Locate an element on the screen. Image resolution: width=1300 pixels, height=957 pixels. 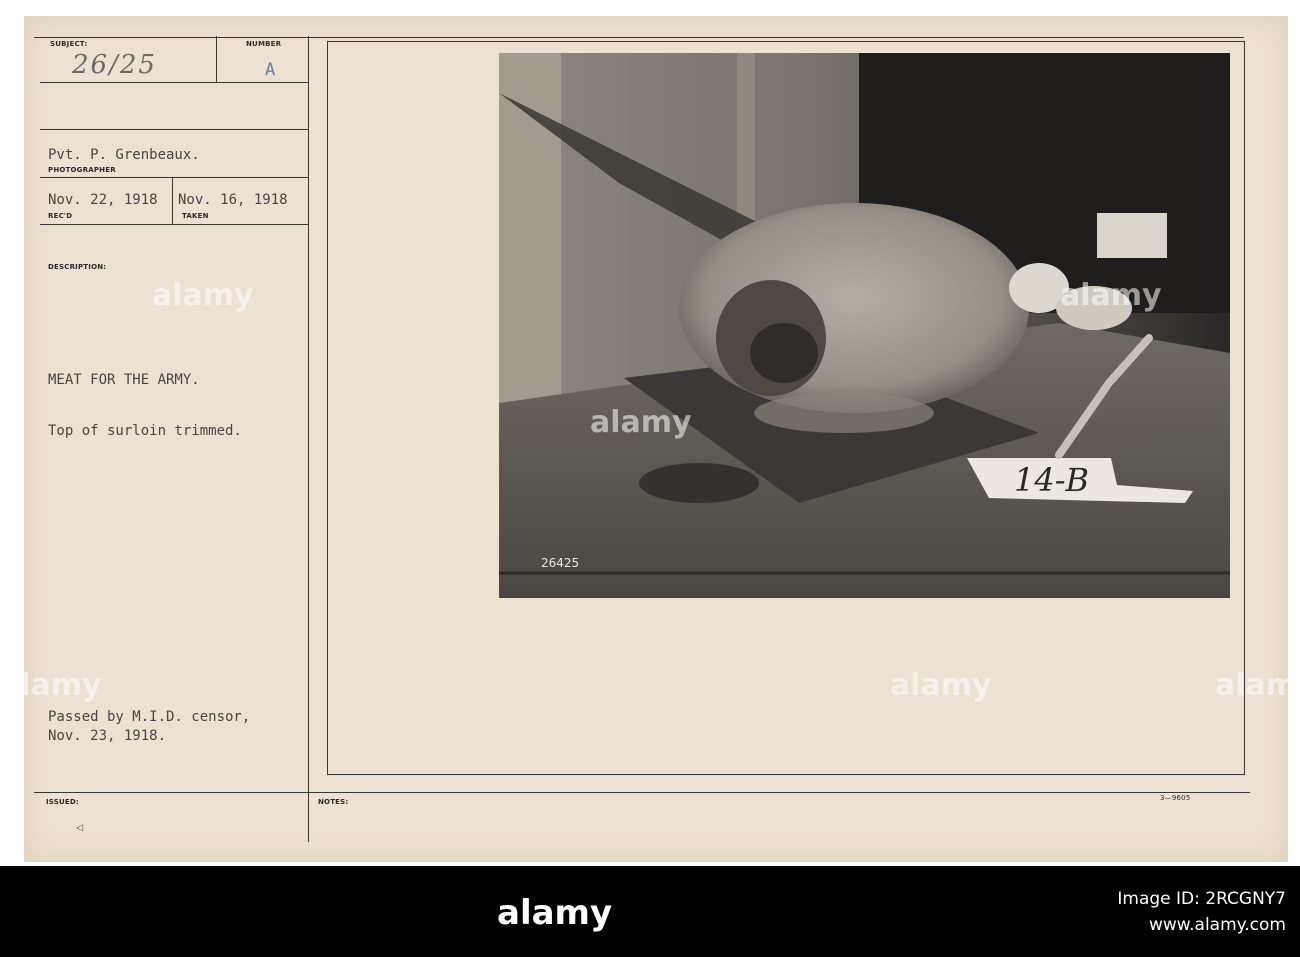
subject-bottom-line is located at coordinates (174, 82).